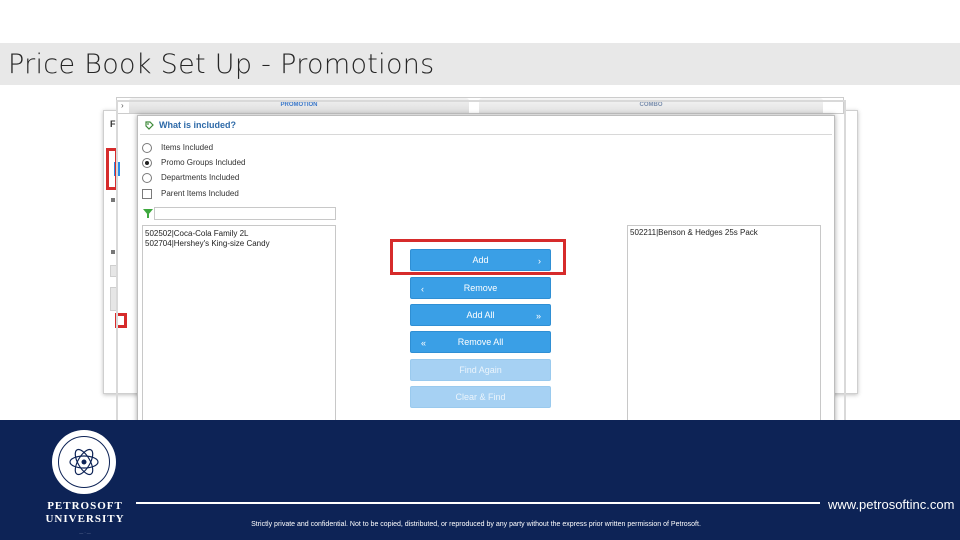 This screenshot has height=540, width=960. What do you see at coordinates (187, 147) in the screenshot?
I see `option-label: Items Included` at bounding box center [187, 147].